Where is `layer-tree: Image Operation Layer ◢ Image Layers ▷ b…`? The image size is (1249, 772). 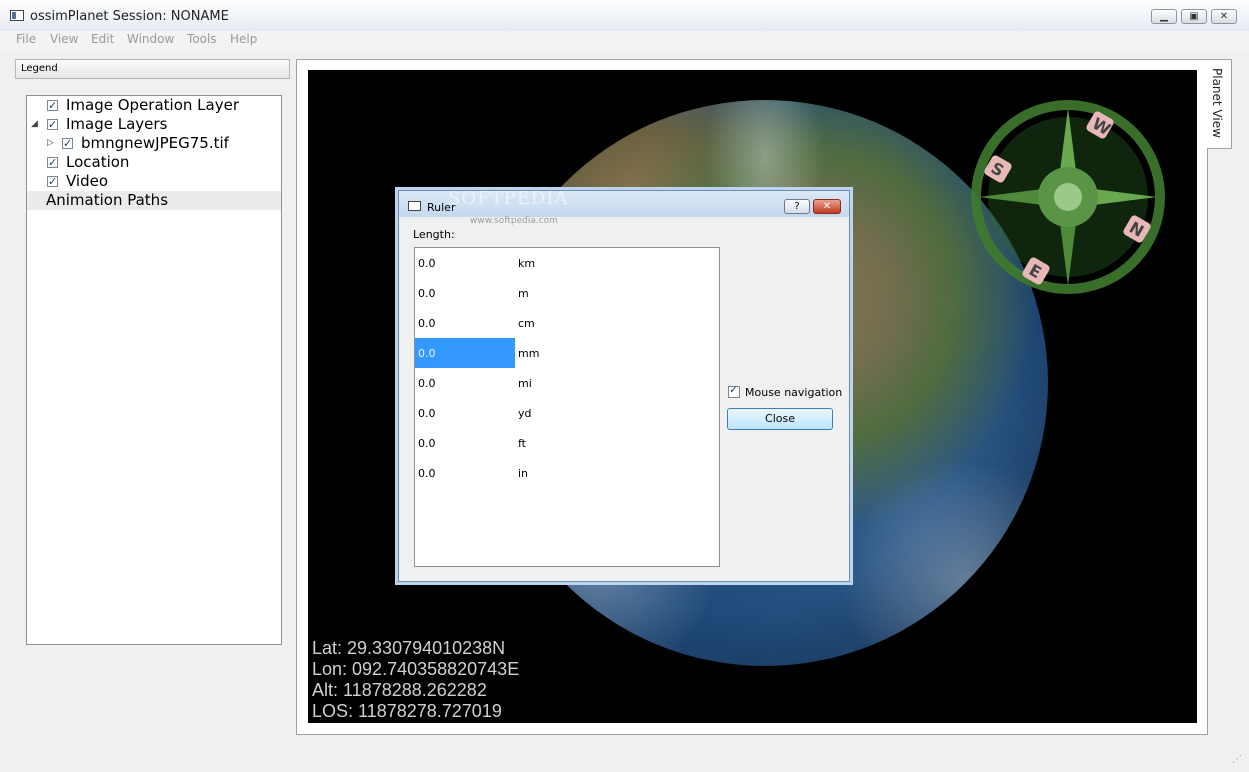
layer-tree: Image Operation Layer ◢ Image Layers ▷ b… is located at coordinates (154, 370).